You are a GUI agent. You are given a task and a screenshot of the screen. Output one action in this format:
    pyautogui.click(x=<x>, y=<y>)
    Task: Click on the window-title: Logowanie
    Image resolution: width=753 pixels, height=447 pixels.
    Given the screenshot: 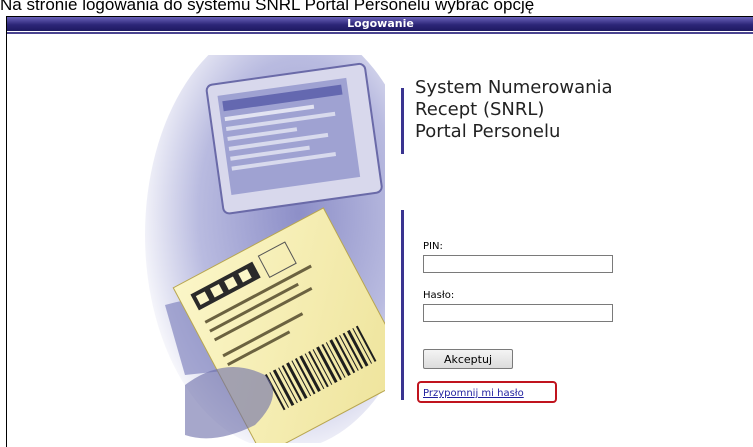 What is the action you would take?
    pyautogui.click(x=380, y=23)
    